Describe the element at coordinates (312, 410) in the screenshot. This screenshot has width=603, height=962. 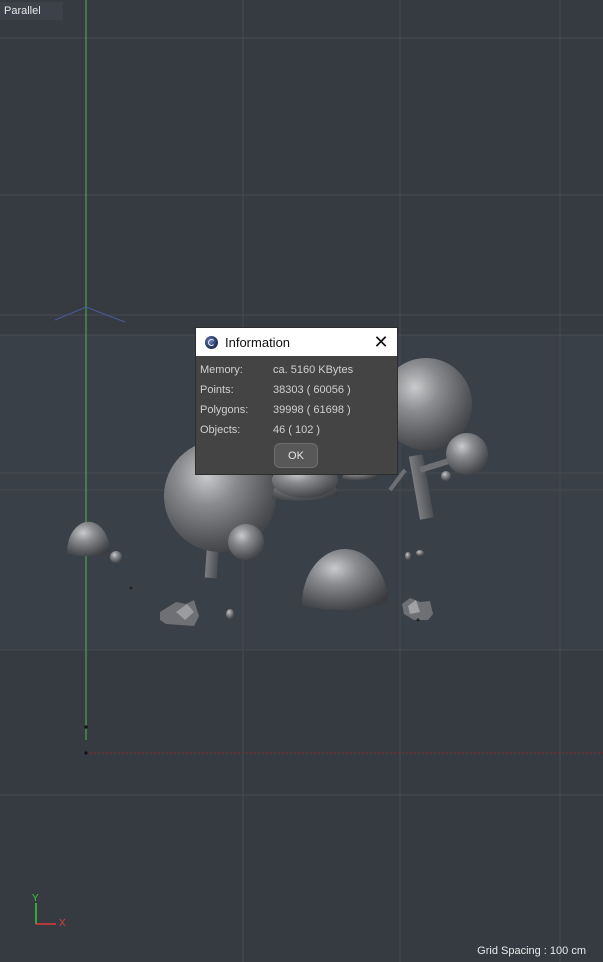
I see `info-value: 39998 ( 61698 )` at that location.